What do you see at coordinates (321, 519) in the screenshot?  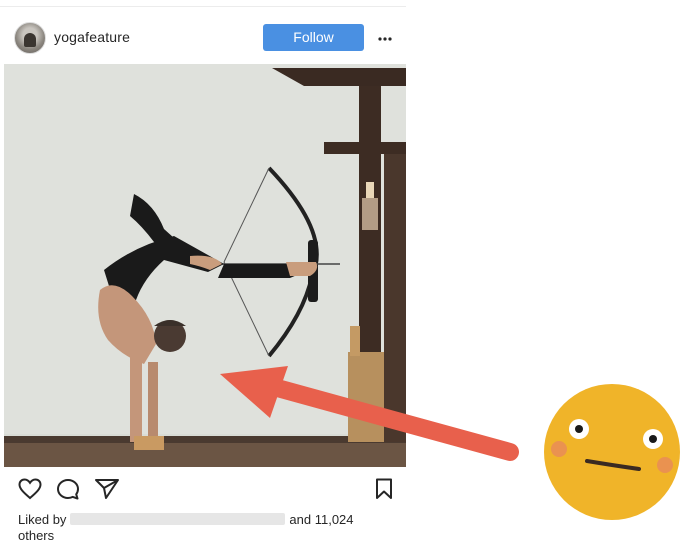 I see `likes-count: and 11,024` at bounding box center [321, 519].